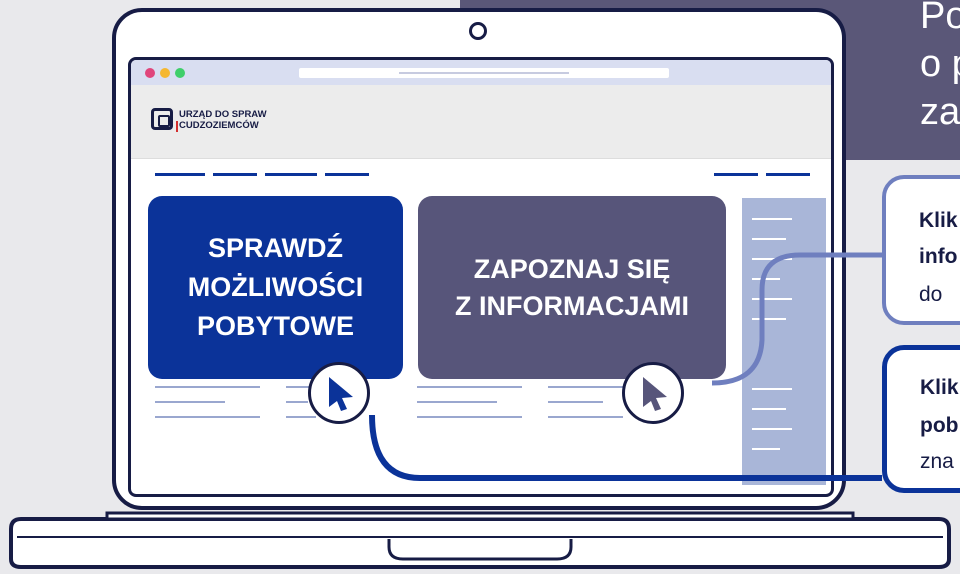 The height and width of the screenshot is (574, 960). What do you see at coordinates (938, 256) in the screenshot?
I see `callout-info-bold-2: info` at bounding box center [938, 256].